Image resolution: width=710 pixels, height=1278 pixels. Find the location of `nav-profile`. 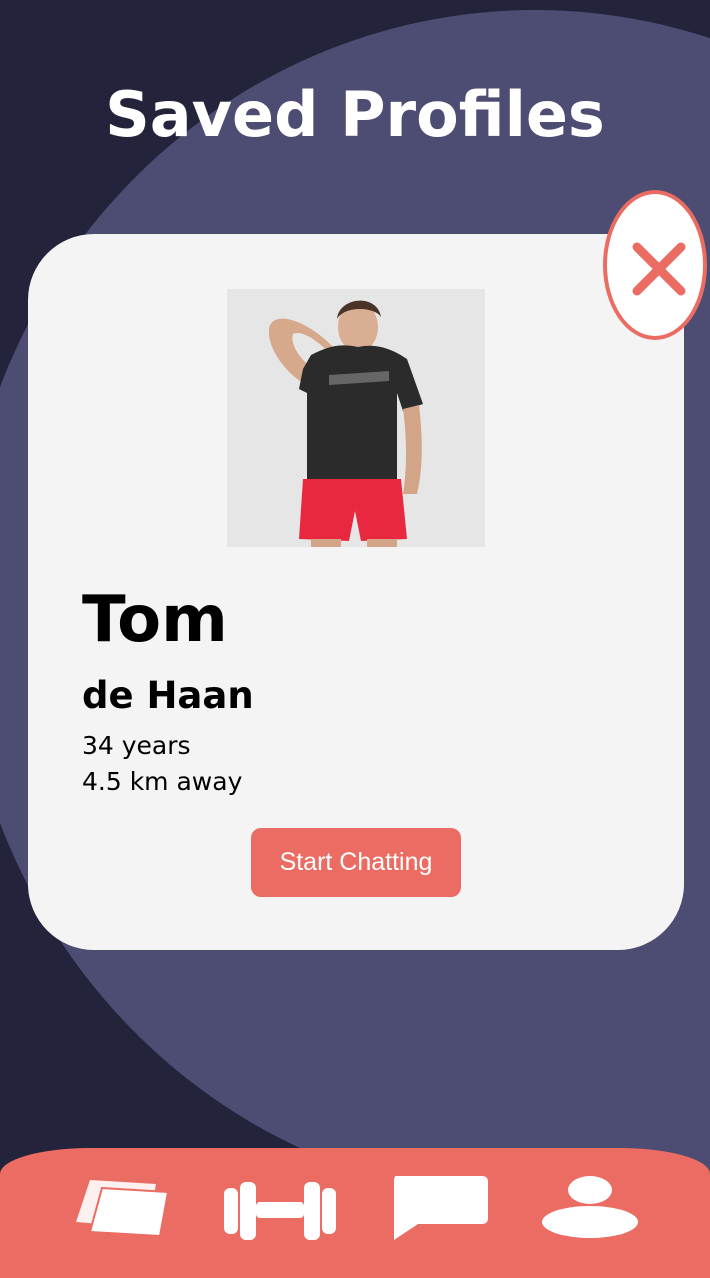

nav-profile is located at coordinates (590, 1209).